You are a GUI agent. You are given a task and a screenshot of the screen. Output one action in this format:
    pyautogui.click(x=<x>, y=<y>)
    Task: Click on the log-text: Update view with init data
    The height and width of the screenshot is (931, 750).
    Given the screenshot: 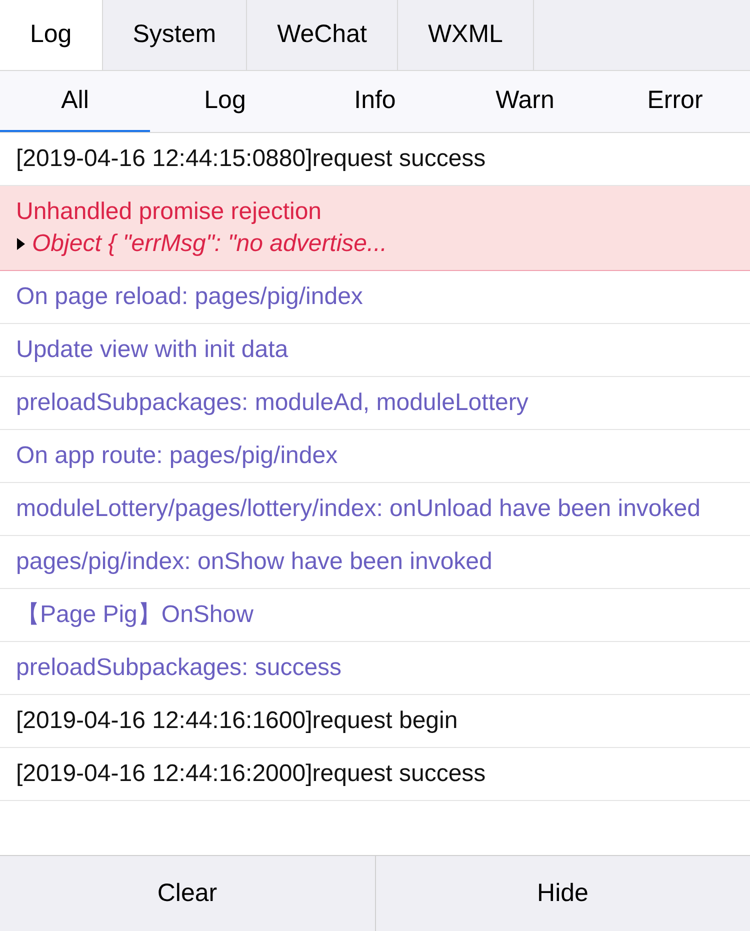 What is the action you would take?
    pyautogui.click(x=153, y=350)
    